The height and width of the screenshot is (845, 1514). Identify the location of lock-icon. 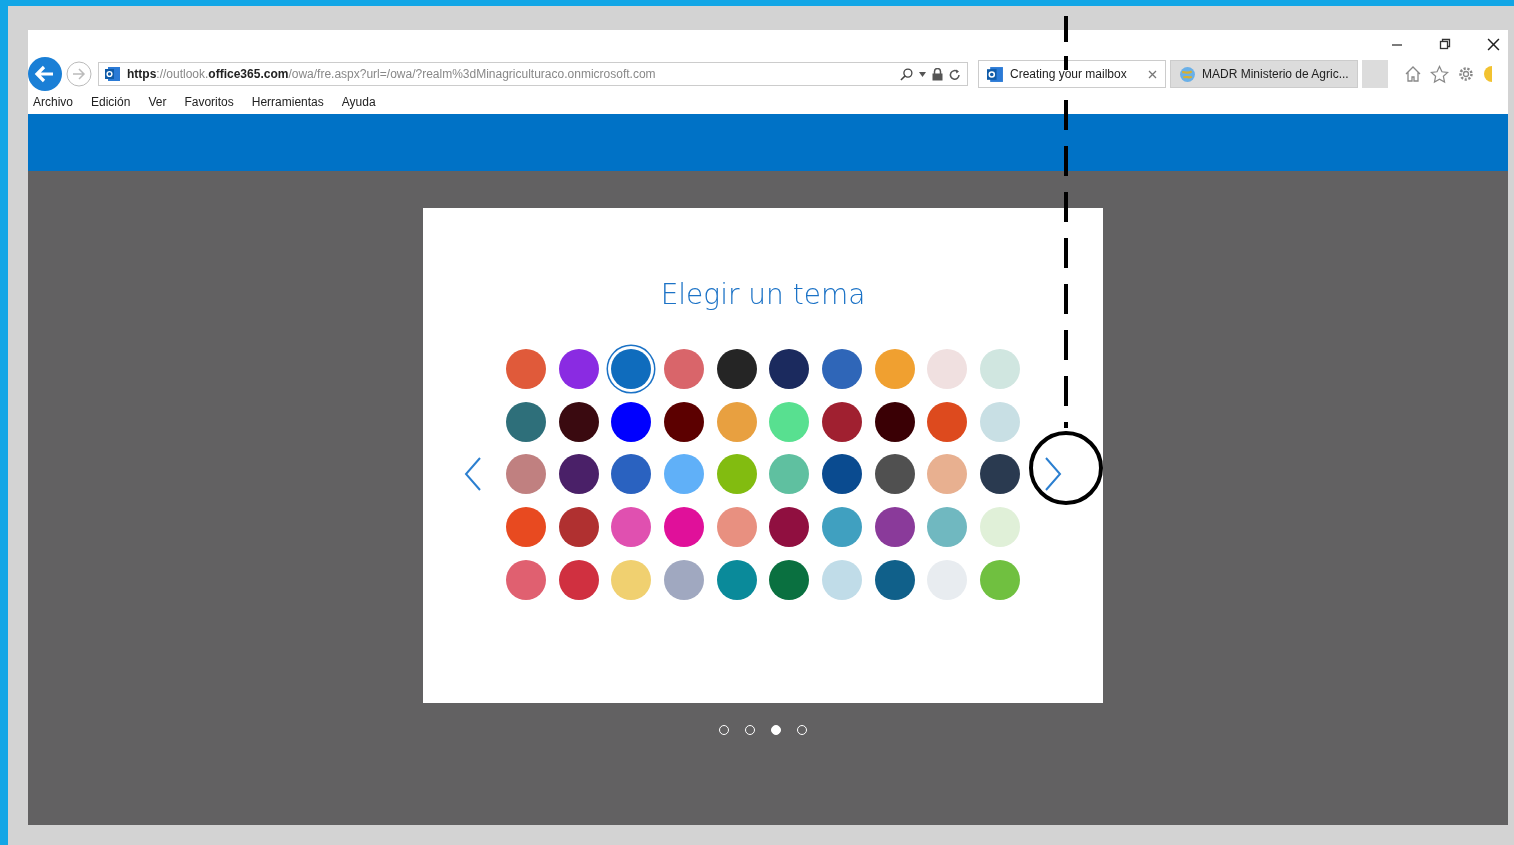
(937, 74).